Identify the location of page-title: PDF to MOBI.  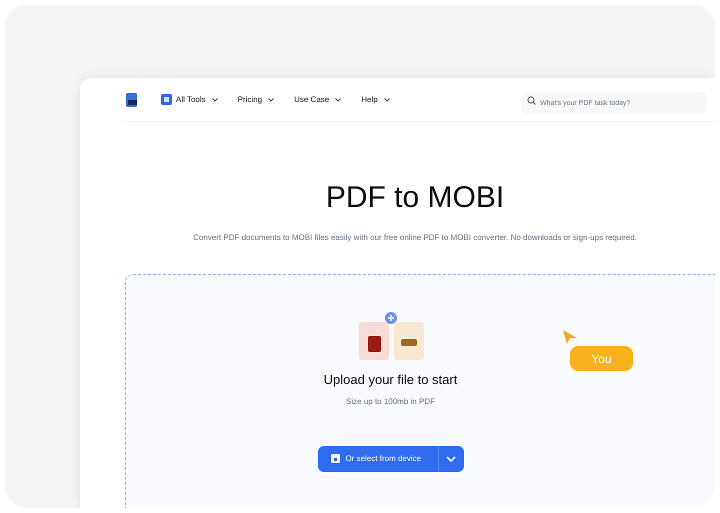
(415, 198).